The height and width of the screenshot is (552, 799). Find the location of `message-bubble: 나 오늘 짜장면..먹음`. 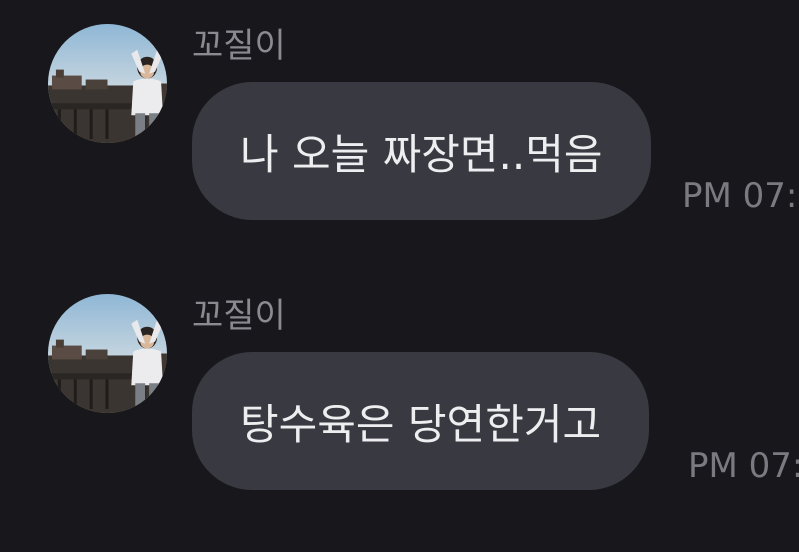

message-bubble: 나 오늘 짜장면..먹음 is located at coordinates (421, 151).